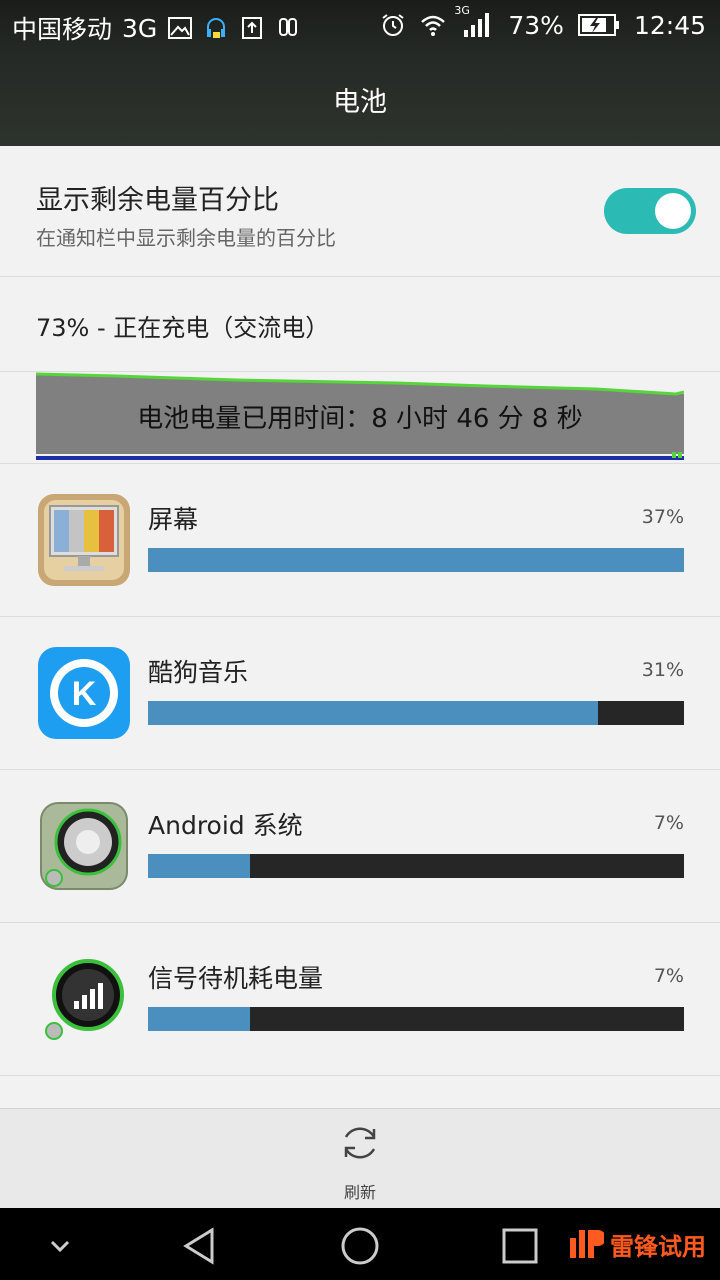 The height and width of the screenshot is (1280, 720). Describe the element at coordinates (393, 25) in the screenshot. I see `alarm-icon` at that location.